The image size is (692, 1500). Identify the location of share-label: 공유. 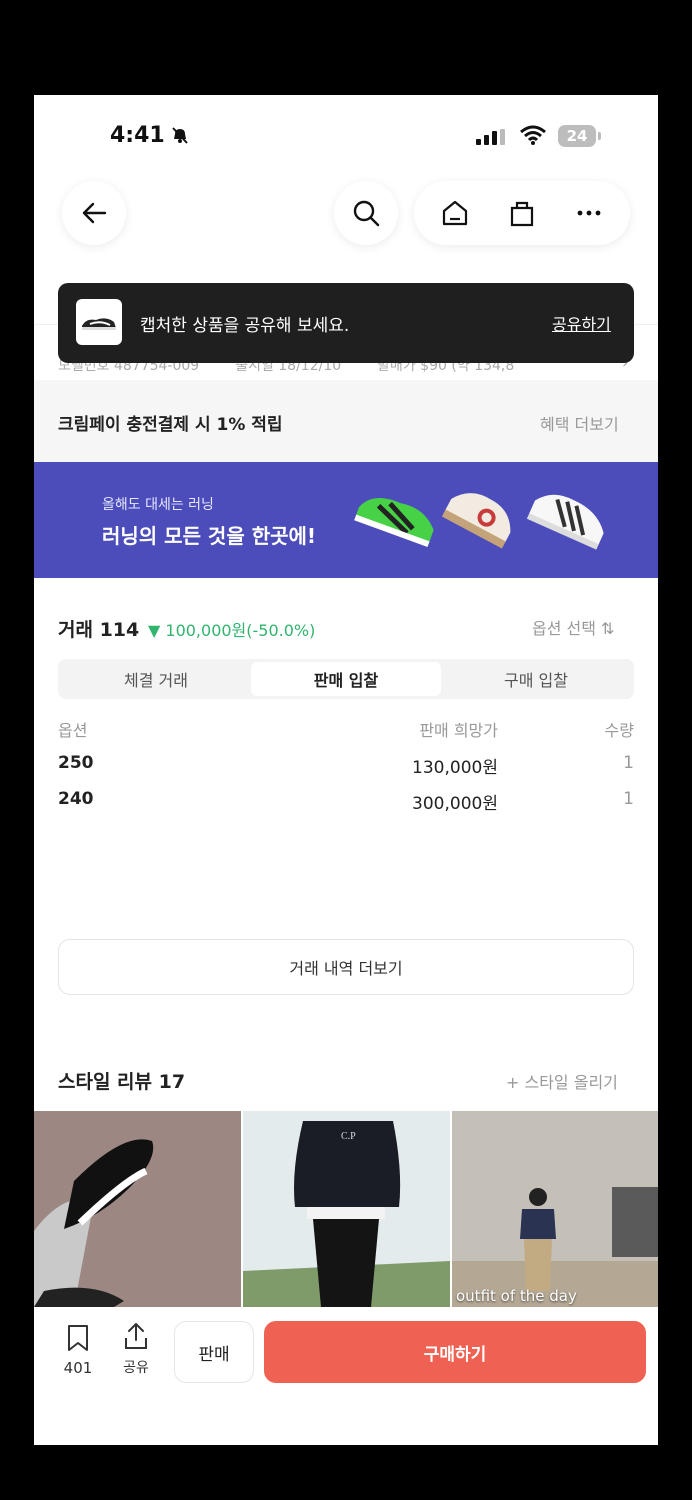
(136, 1368).